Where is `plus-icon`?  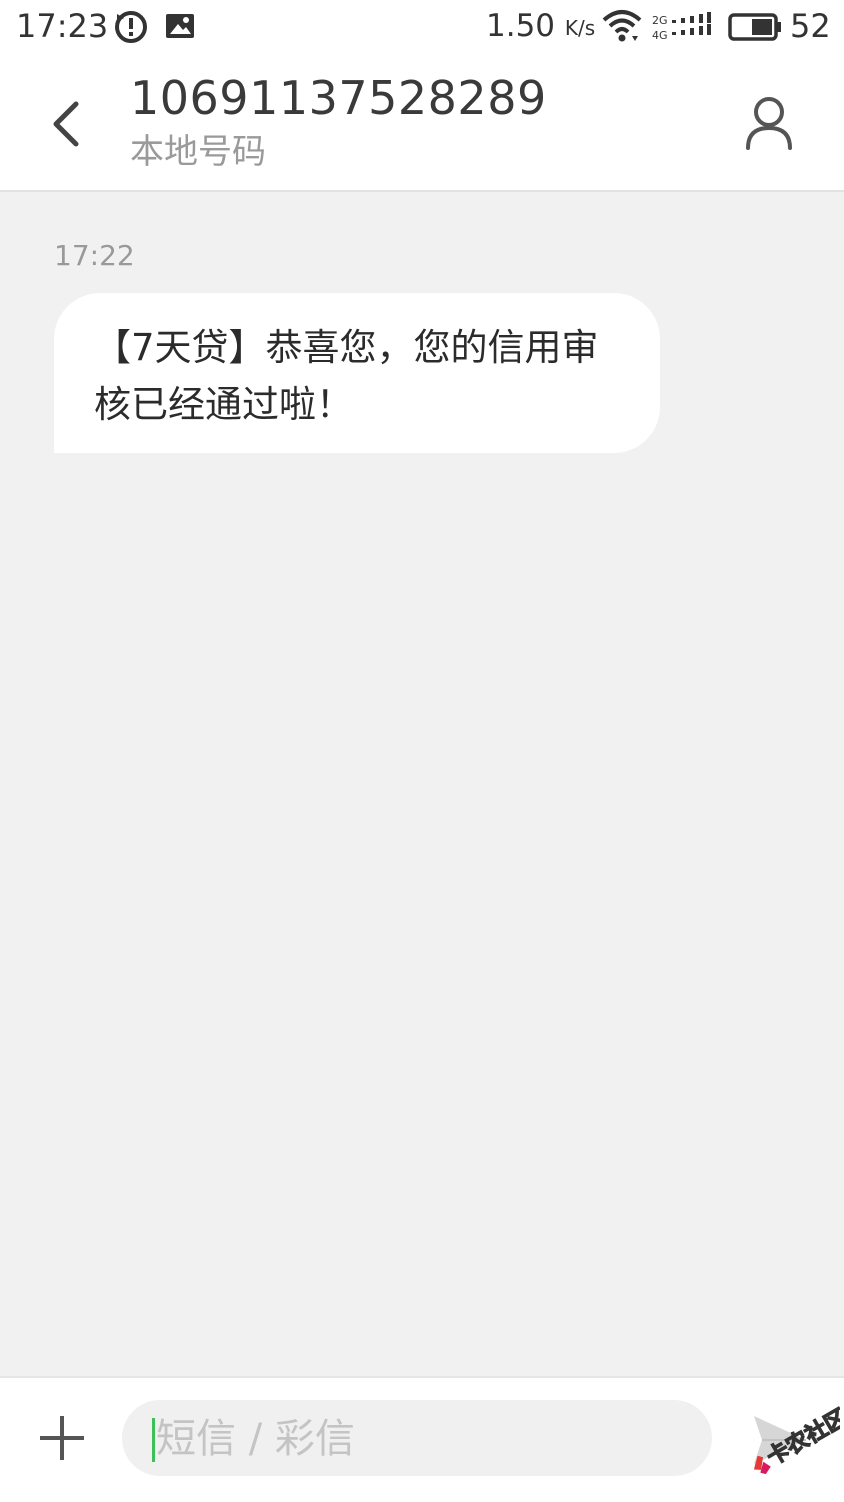
plus-icon is located at coordinates (62, 1444).